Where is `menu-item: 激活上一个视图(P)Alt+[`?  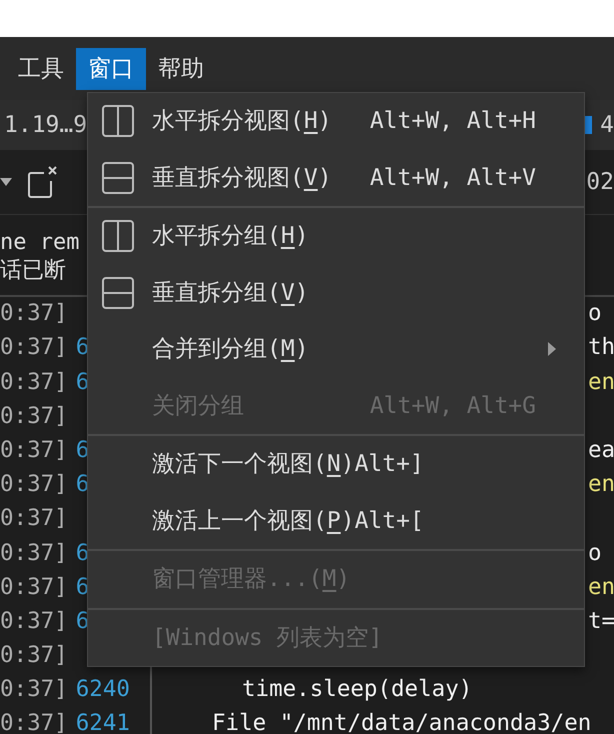 menu-item: 激活上一个视图(P)Alt+[ is located at coordinates (336, 520).